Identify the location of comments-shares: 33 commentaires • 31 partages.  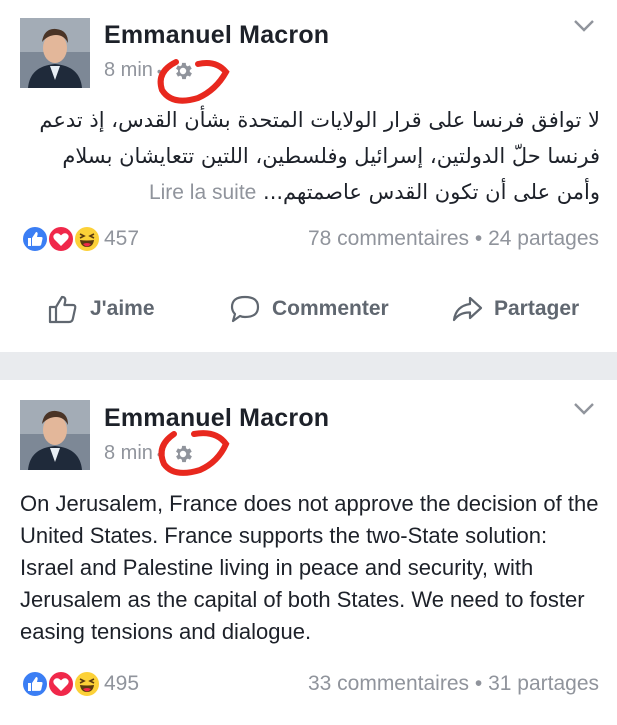
(453, 684).